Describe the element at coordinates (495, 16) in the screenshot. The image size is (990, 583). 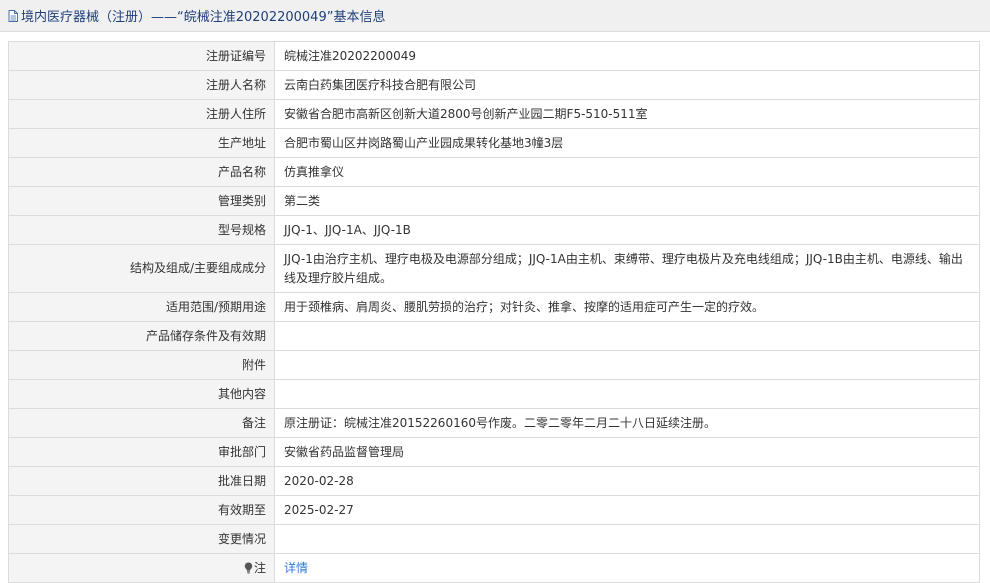
I see `page-header: 境内医疗器械（注册）——“皖械注准20202200049”基本信息` at that location.